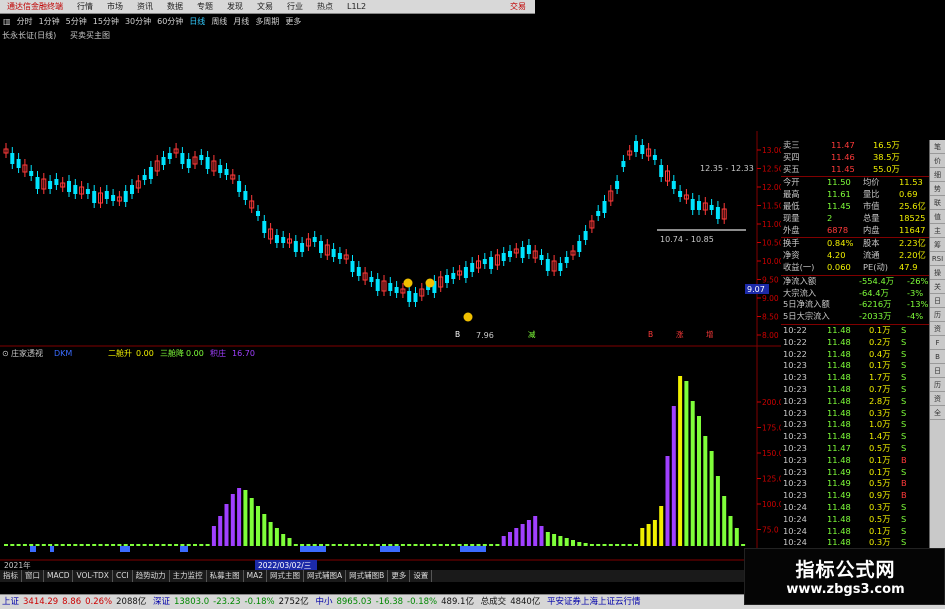 This screenshot has height=609, width=945. I want to click on right-tab: B, so click(937, 357).